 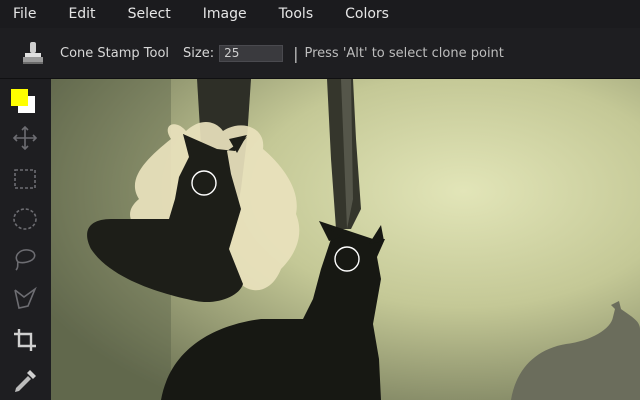 What do you see at coordinates (25, 340) in the screenshot?
I see `crop-icon` at bounding box center [25, 340].